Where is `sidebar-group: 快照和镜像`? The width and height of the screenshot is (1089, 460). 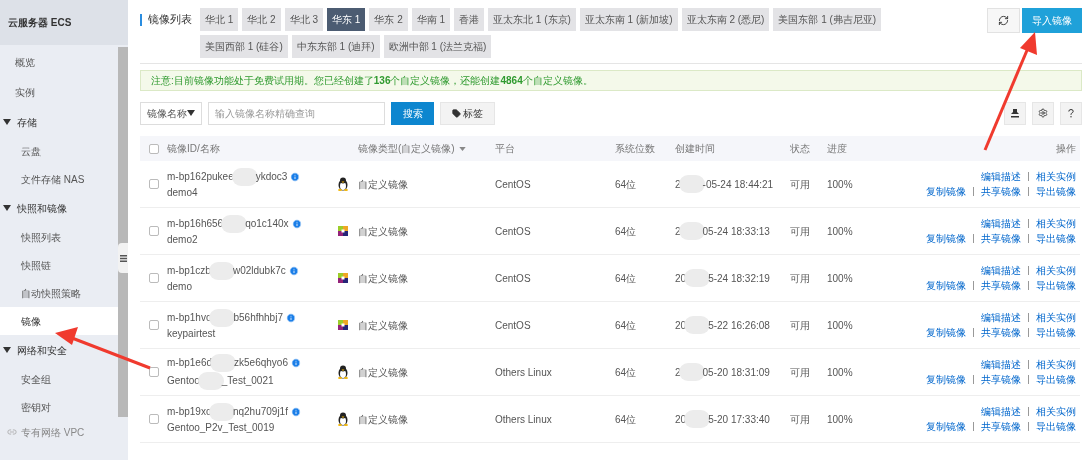 sidebar-group: 快照和镜像 is located at coordinates (59, 208).